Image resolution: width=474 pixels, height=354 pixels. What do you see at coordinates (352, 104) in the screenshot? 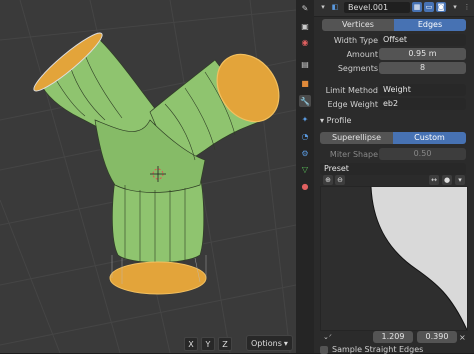
I see `edge-weight-label: Edge Weight` at bounding box center [352, 104].